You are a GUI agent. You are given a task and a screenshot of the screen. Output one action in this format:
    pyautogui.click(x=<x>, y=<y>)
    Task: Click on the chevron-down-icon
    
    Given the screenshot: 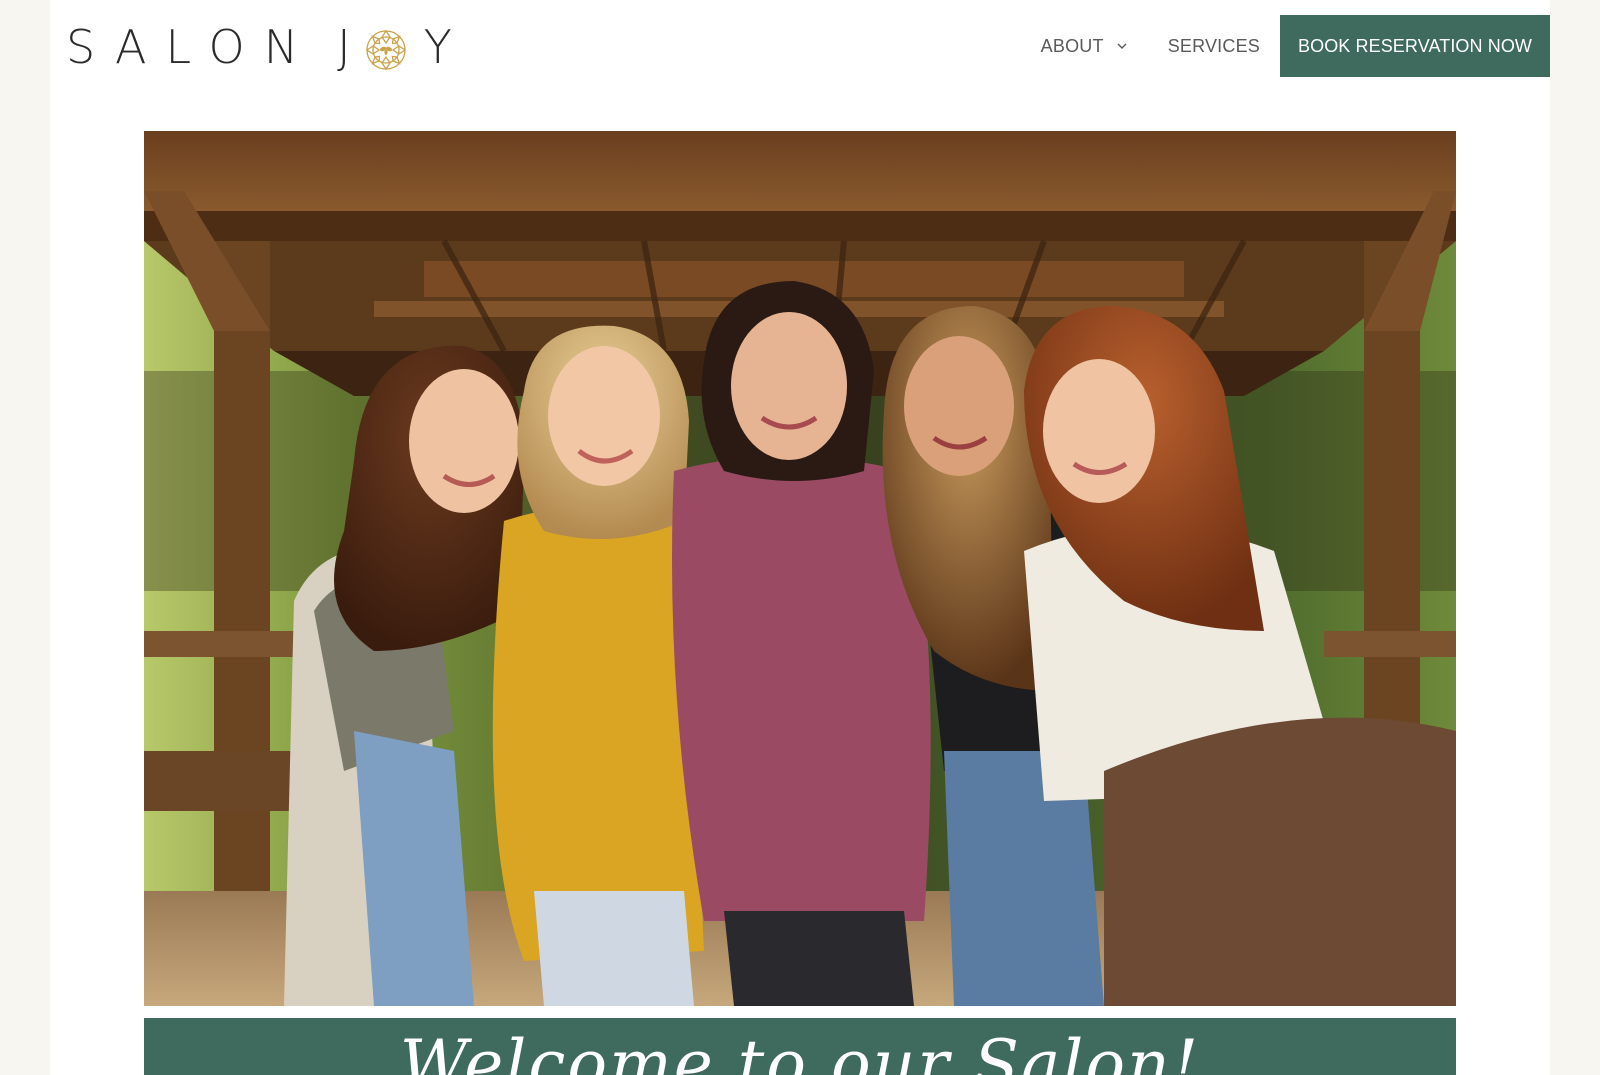 What is the action you would take?
    pyautogui.click(x=1122, y=46)
    